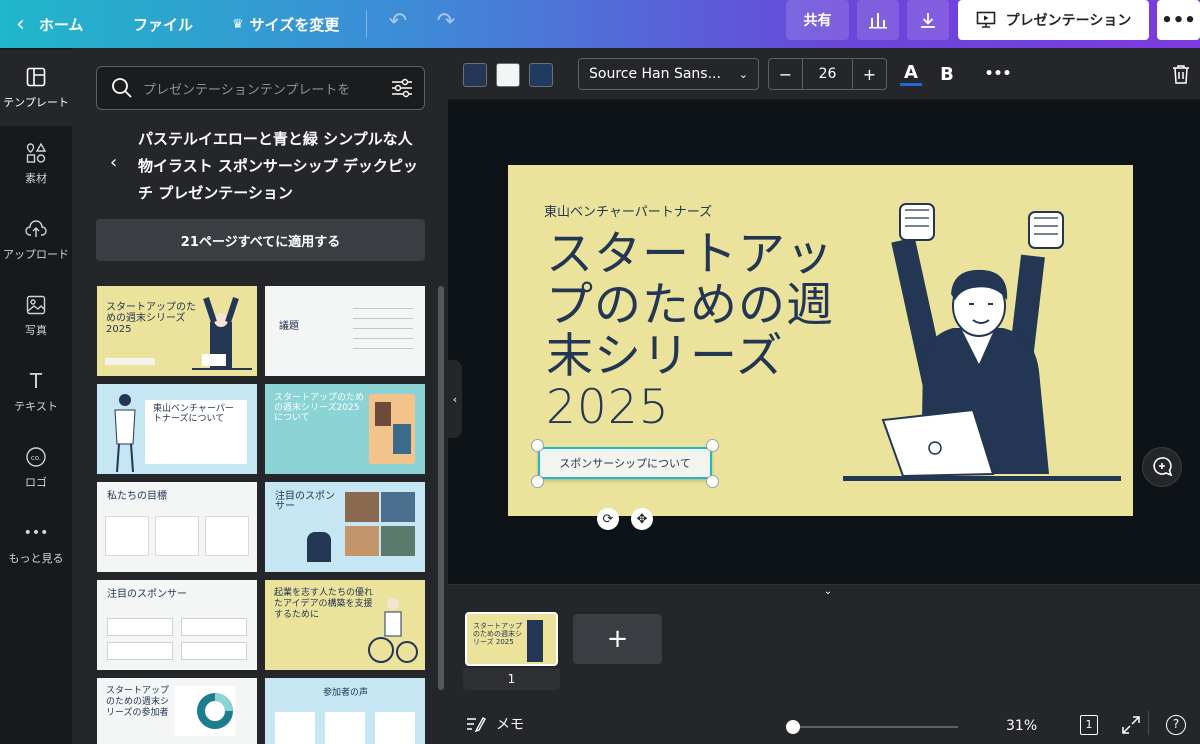 This screenshot has height=744, width=1200. I want to click on text-color-button: A, so click(911, 74).